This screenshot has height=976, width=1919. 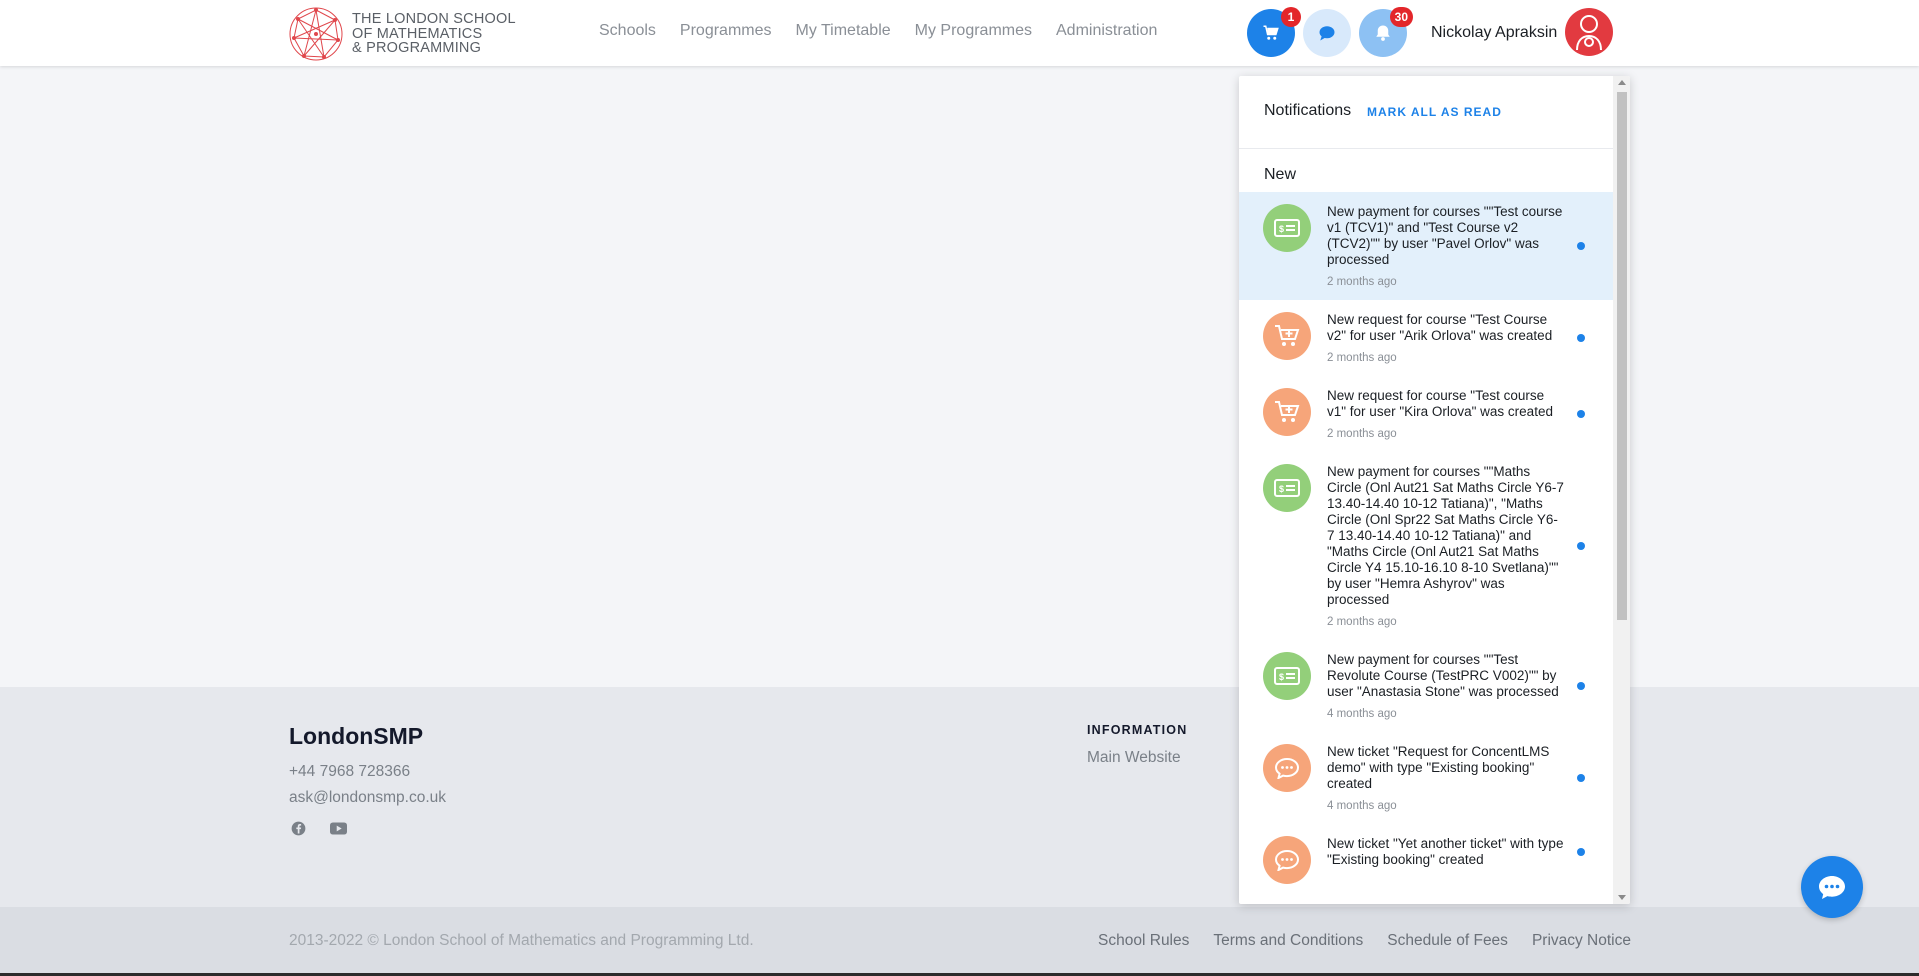 What do you see at coordinates (1622, 356) in the screenshot?
I see `scroll-thumb` at bounding box center [1622, 356].